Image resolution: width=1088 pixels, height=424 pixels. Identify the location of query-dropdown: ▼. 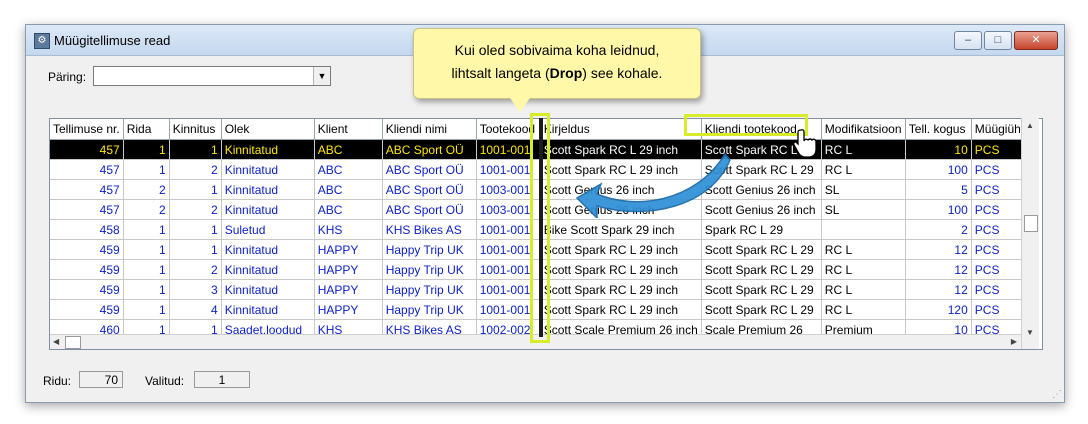
(212, 76).